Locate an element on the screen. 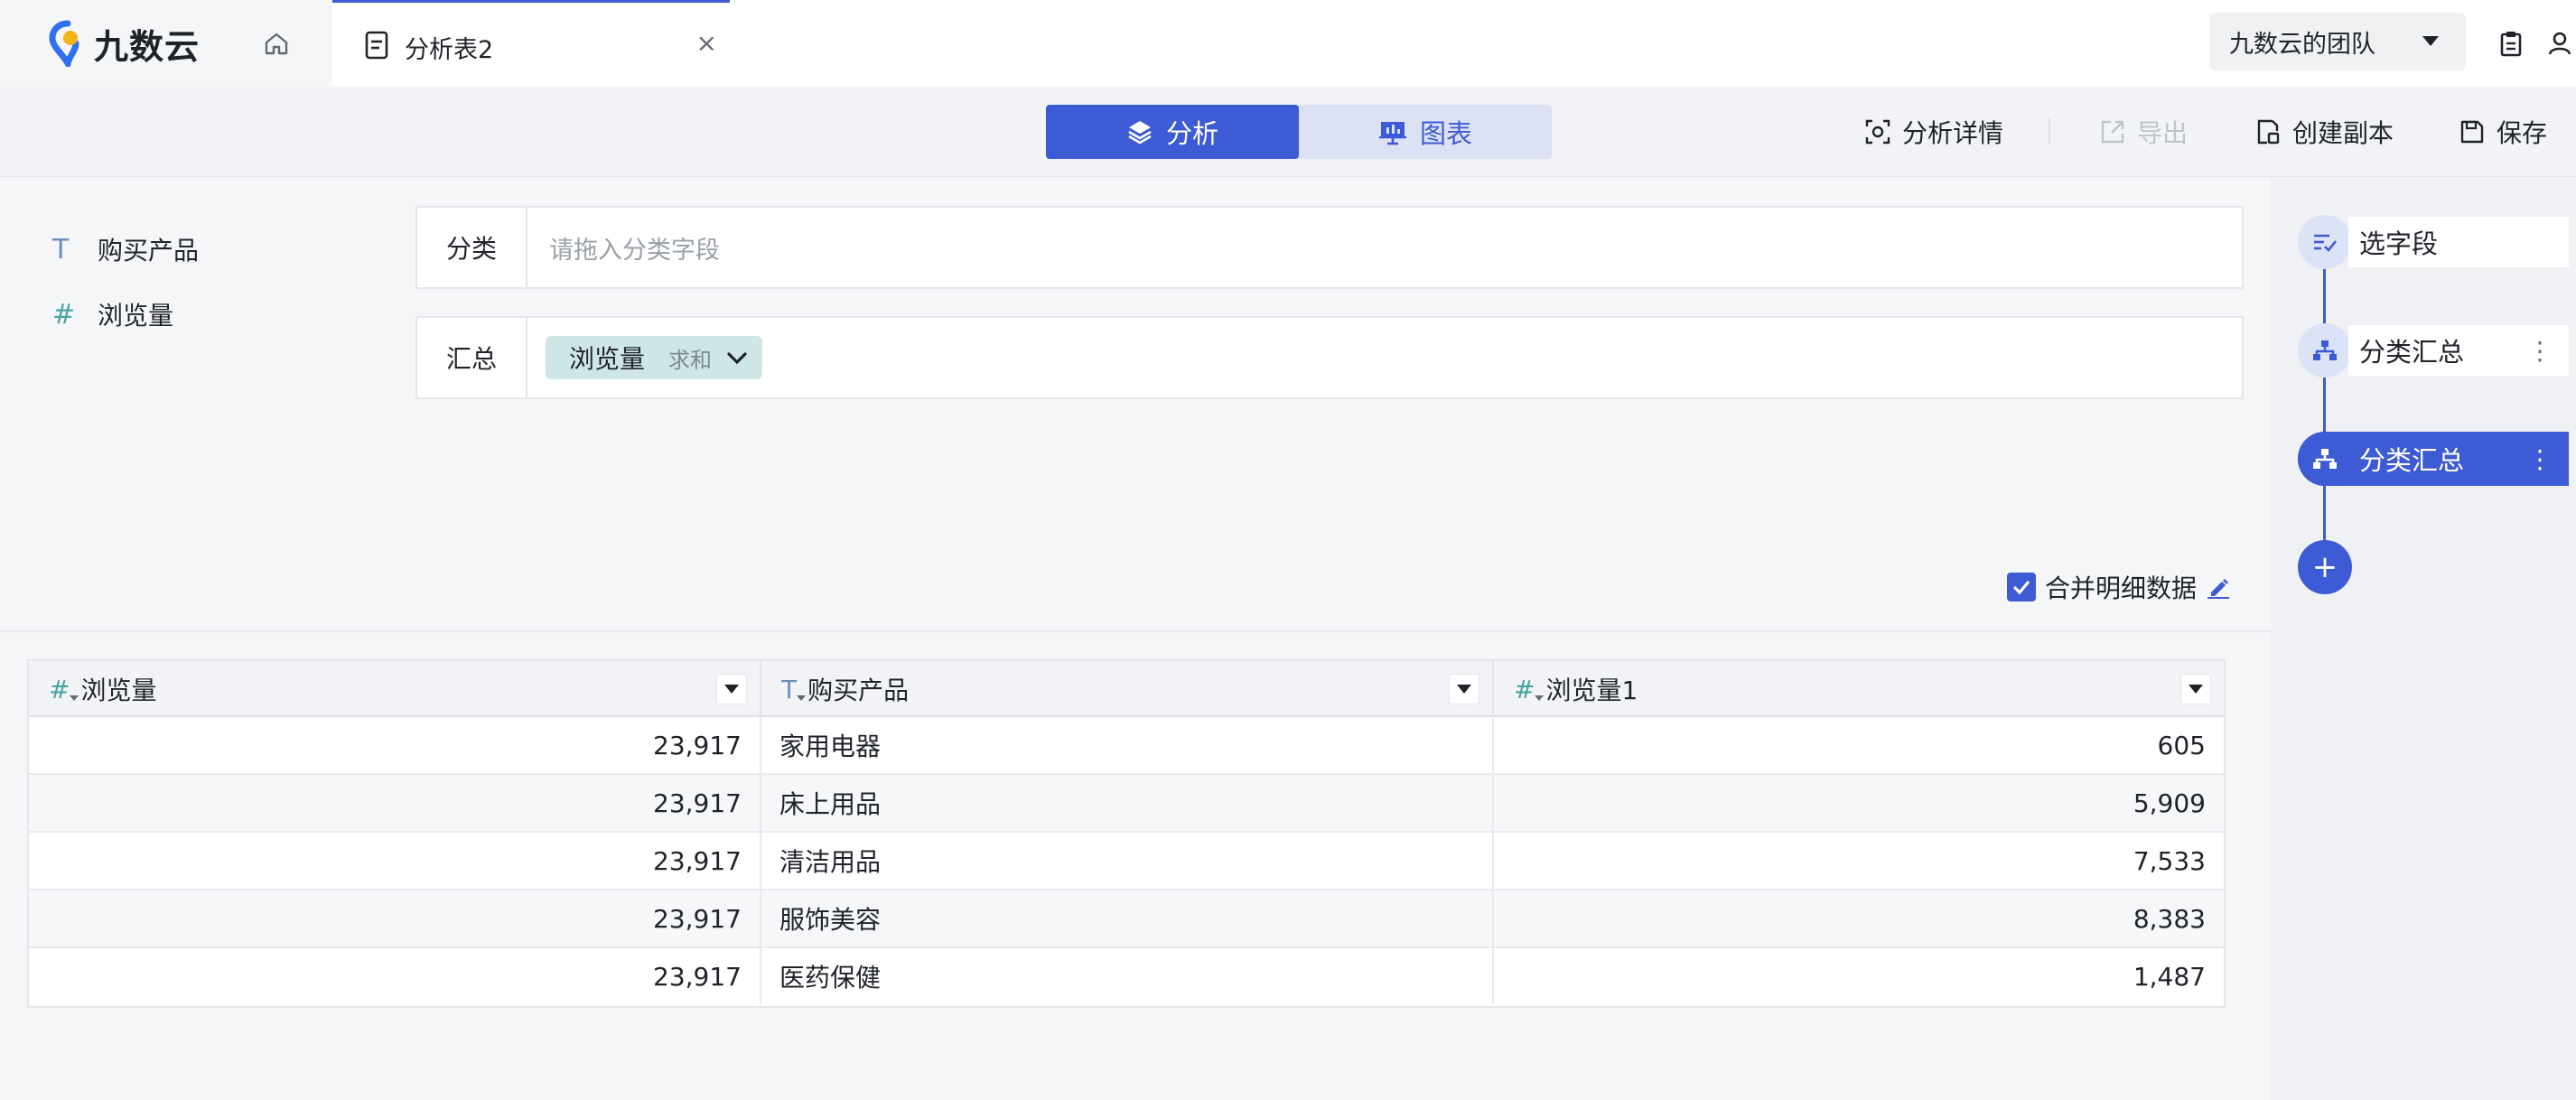 The image size is (2576, 1100). table-row: 23,917 服饰美容 8,383 is located at coordinates (1126, 919).